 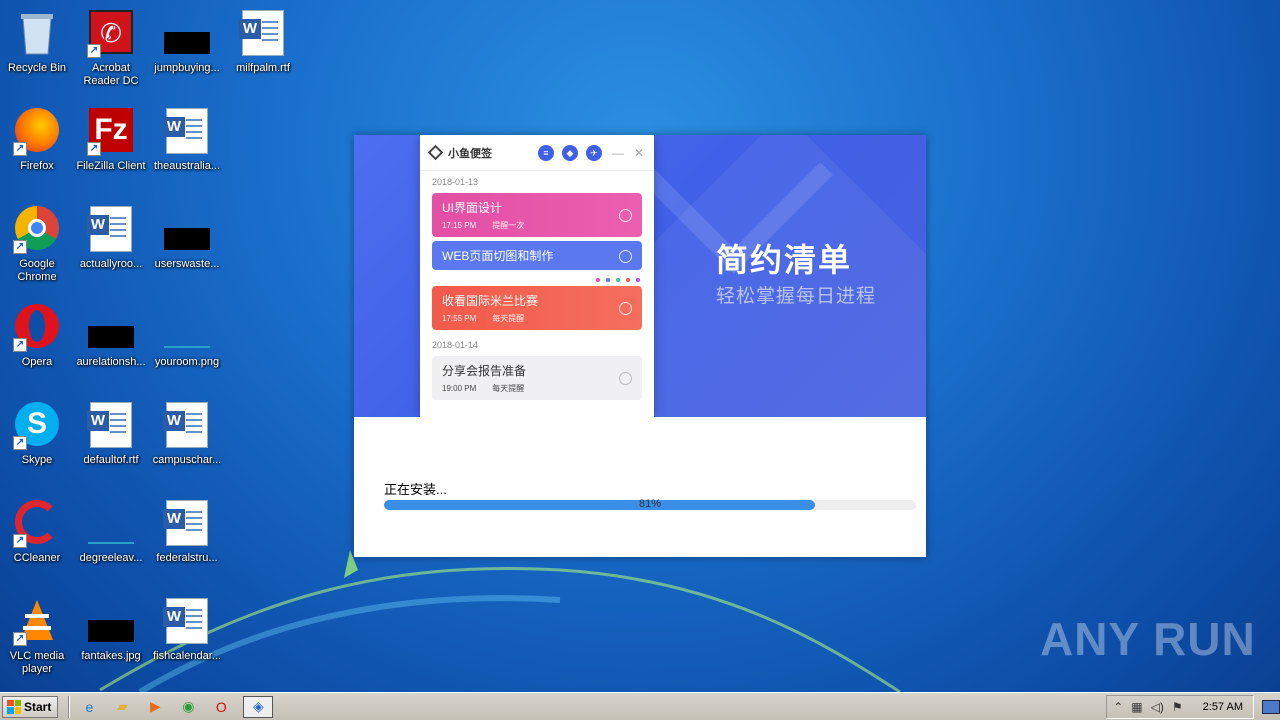 What do you see at coordinates (537, 225) in the screenshot?
I see `task-meta: 17:15 PM 提醒一次` at bounding box center [537, 225].